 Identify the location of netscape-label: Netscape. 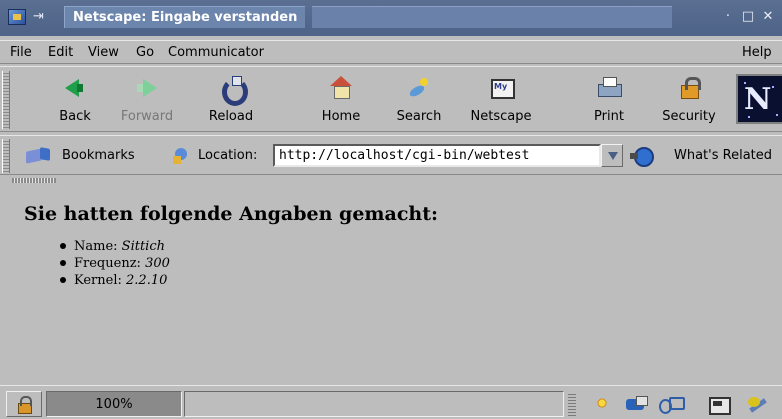
(501, 116).